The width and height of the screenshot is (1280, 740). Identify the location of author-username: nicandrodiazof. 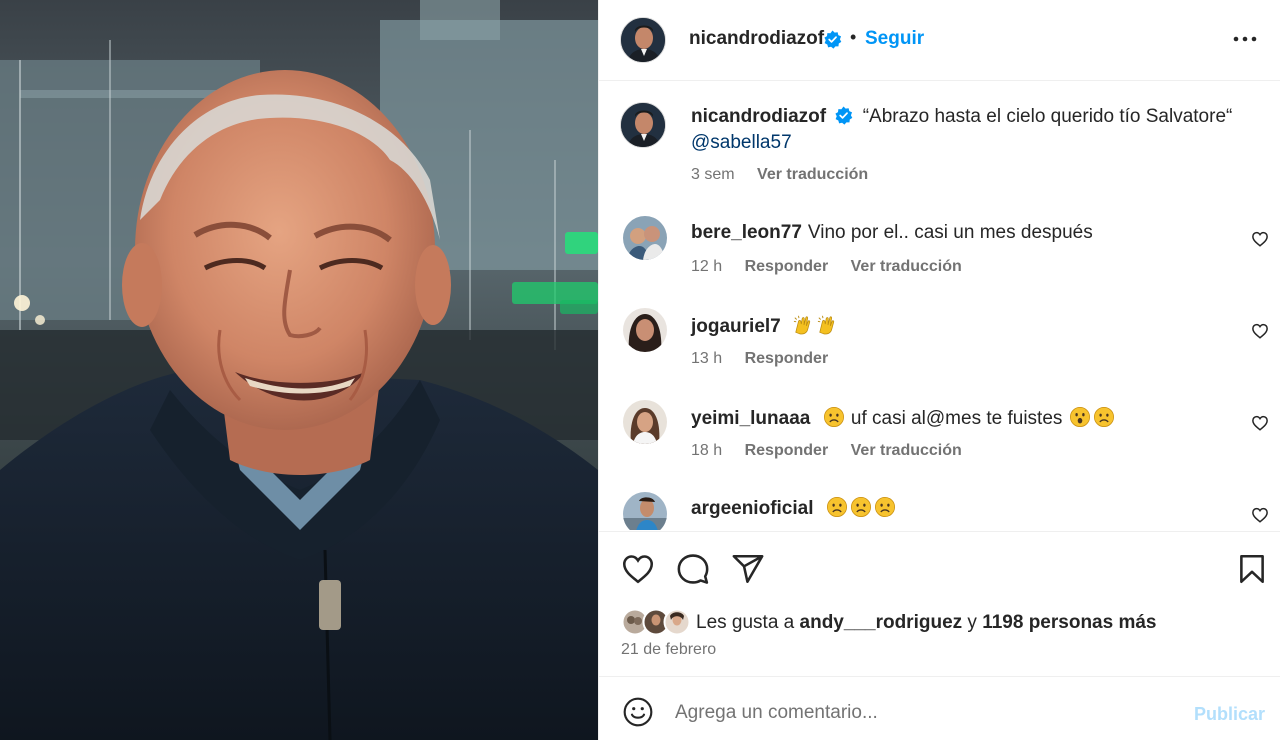
(756, 39).